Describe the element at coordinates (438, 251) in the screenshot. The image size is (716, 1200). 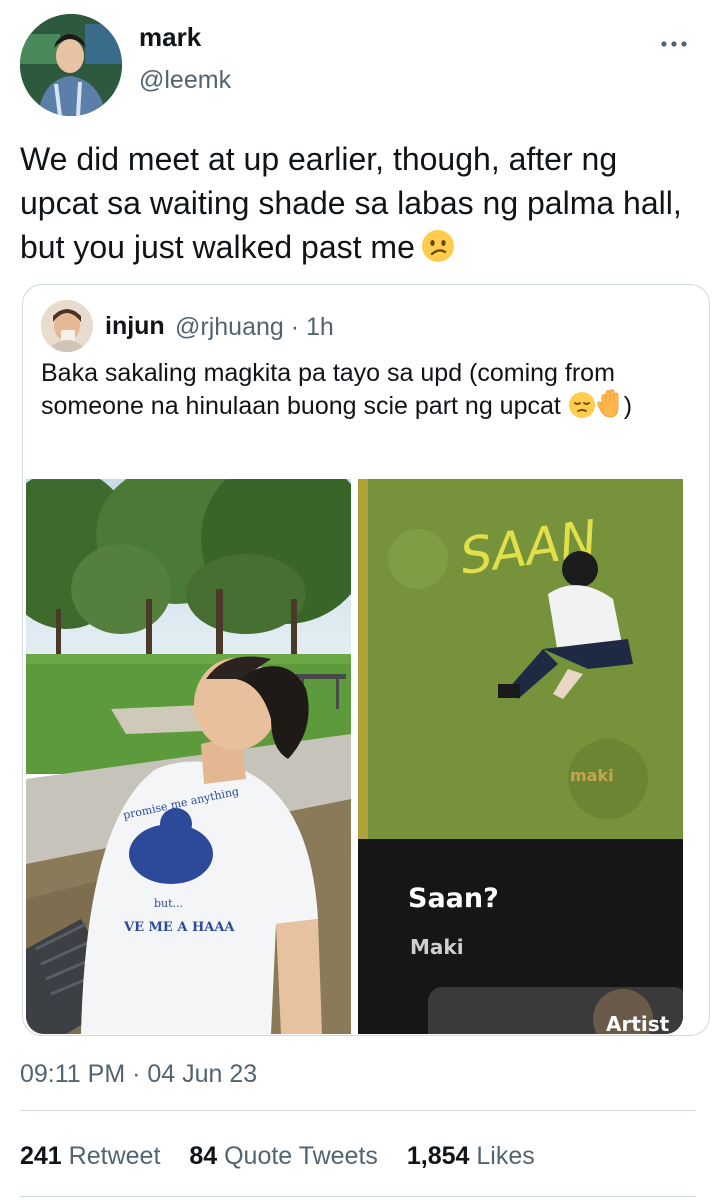
I see `confused-face-icon` at that location.